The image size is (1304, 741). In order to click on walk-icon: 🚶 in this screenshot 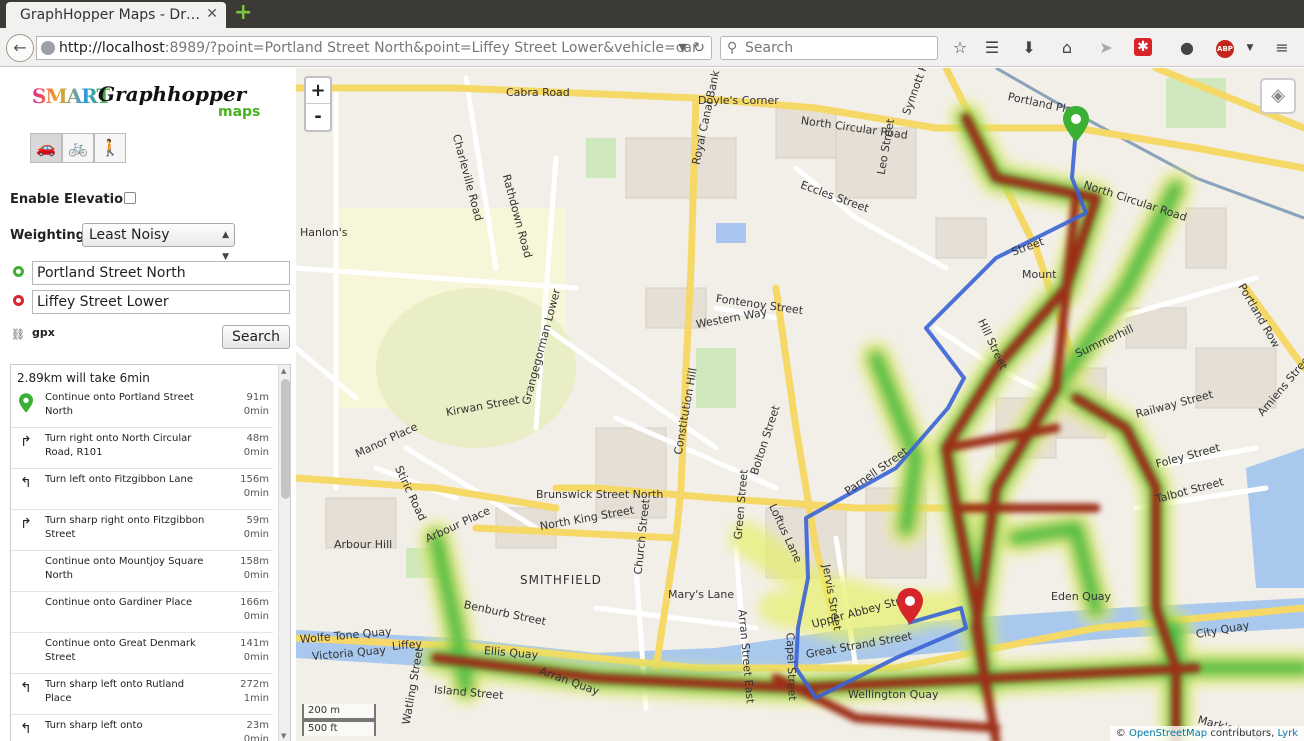, I will do `click(110, 147)`.